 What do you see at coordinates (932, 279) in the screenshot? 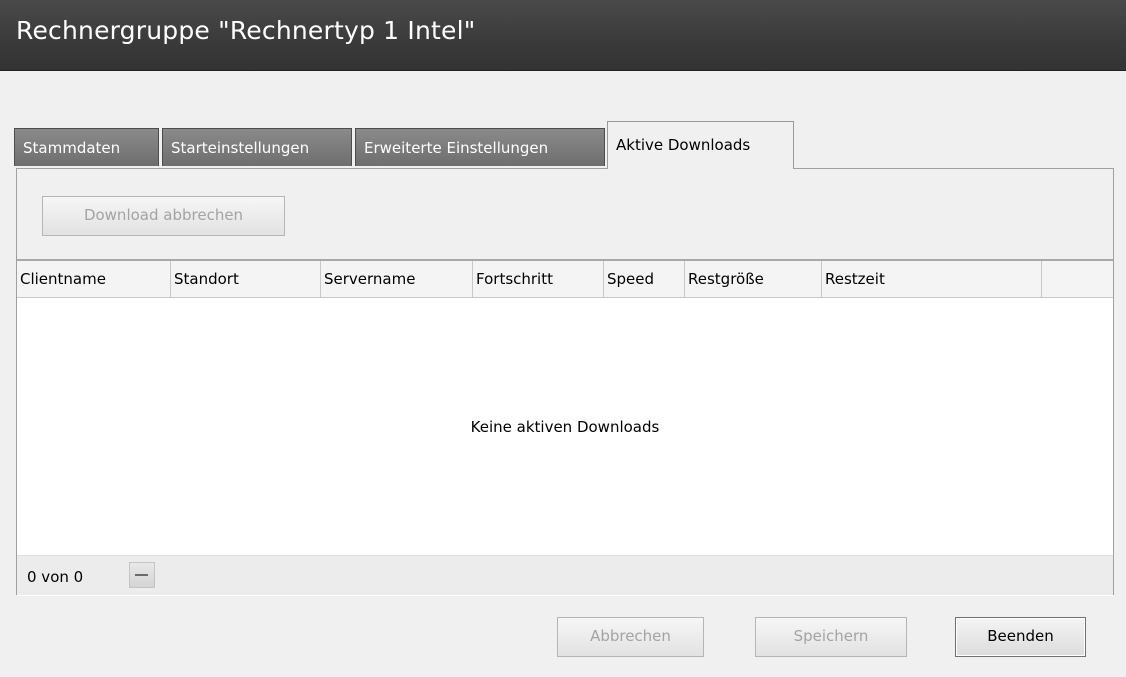
I see `column-header-restzeit: Restzeit` at bounding box center [932, 279].